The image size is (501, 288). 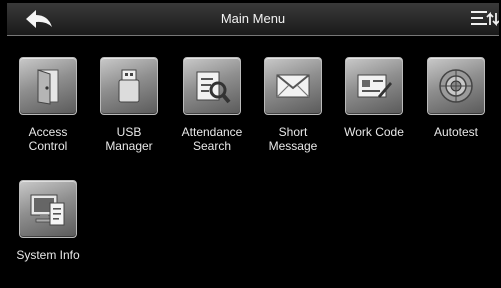 I want to click on menu-item-attendance-search: Attendance Search, so click(x=212, y=105).